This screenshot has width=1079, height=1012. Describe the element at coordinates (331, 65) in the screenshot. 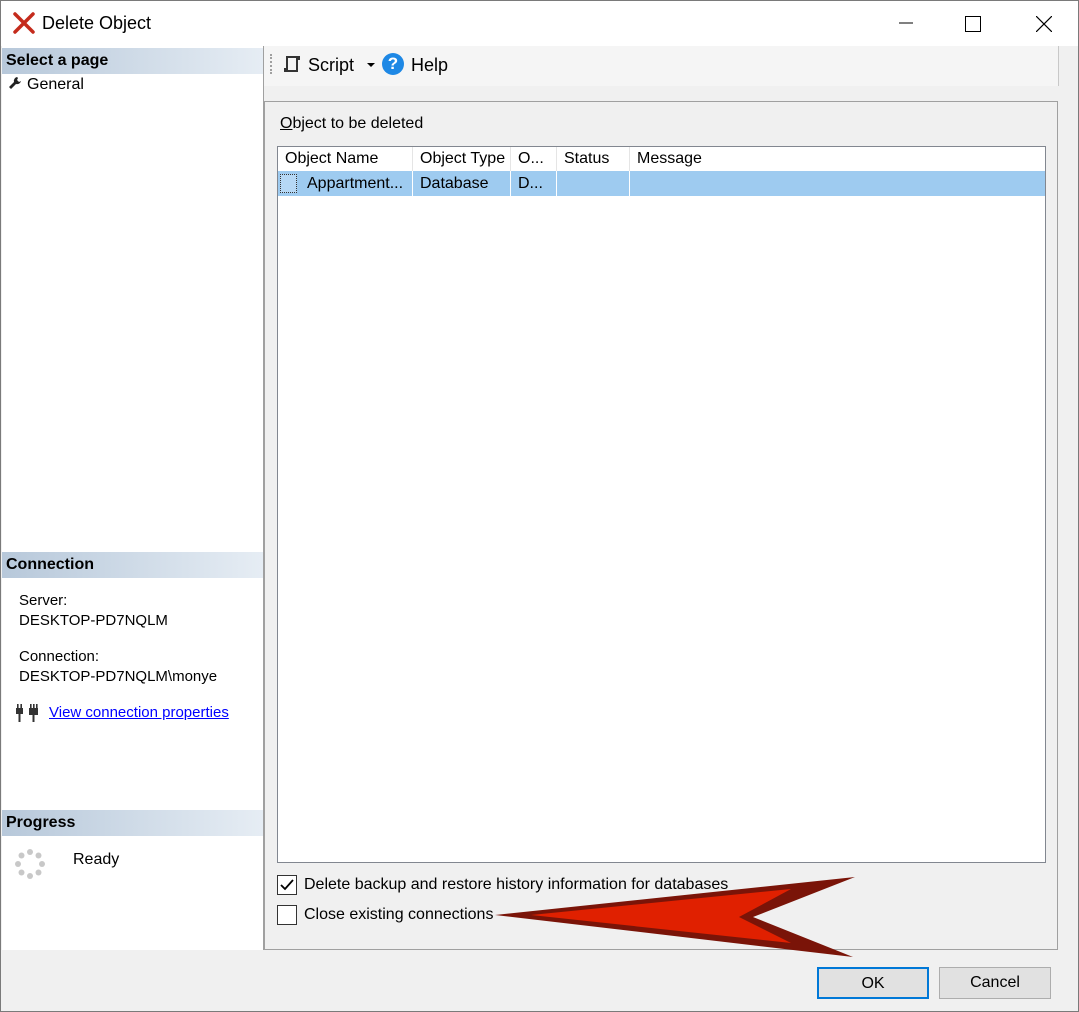

I see `script-label: Script` at that location.